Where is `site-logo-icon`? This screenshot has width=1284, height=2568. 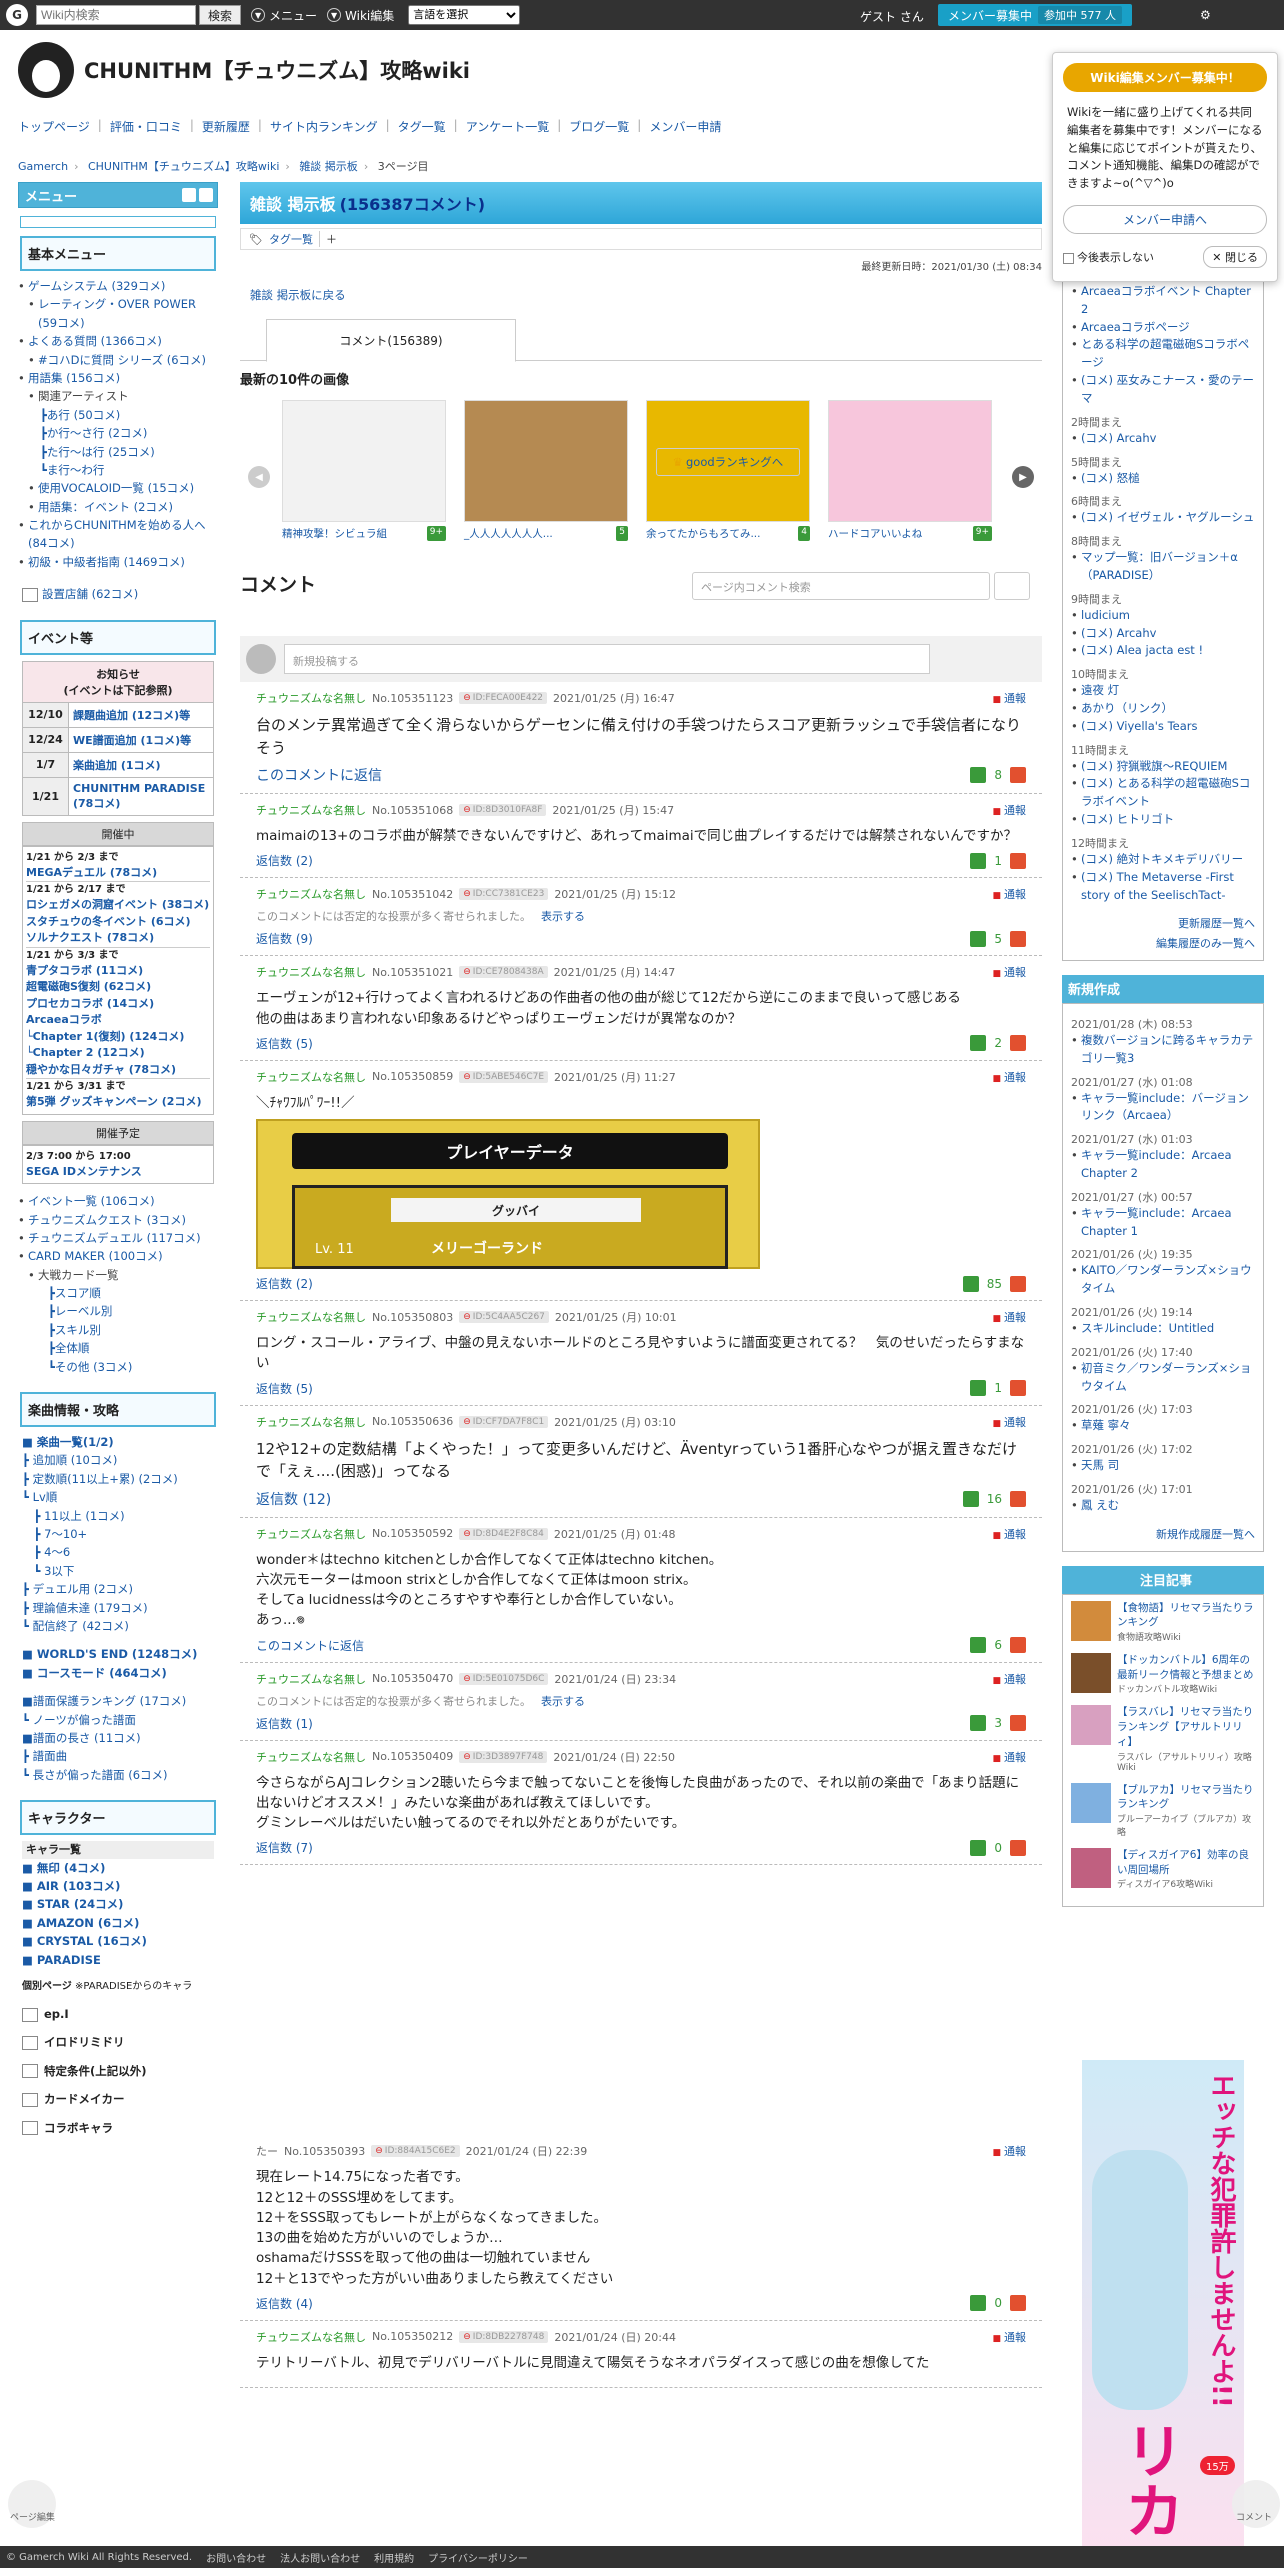
site-logo-icon is located at coordinates (46, 70).